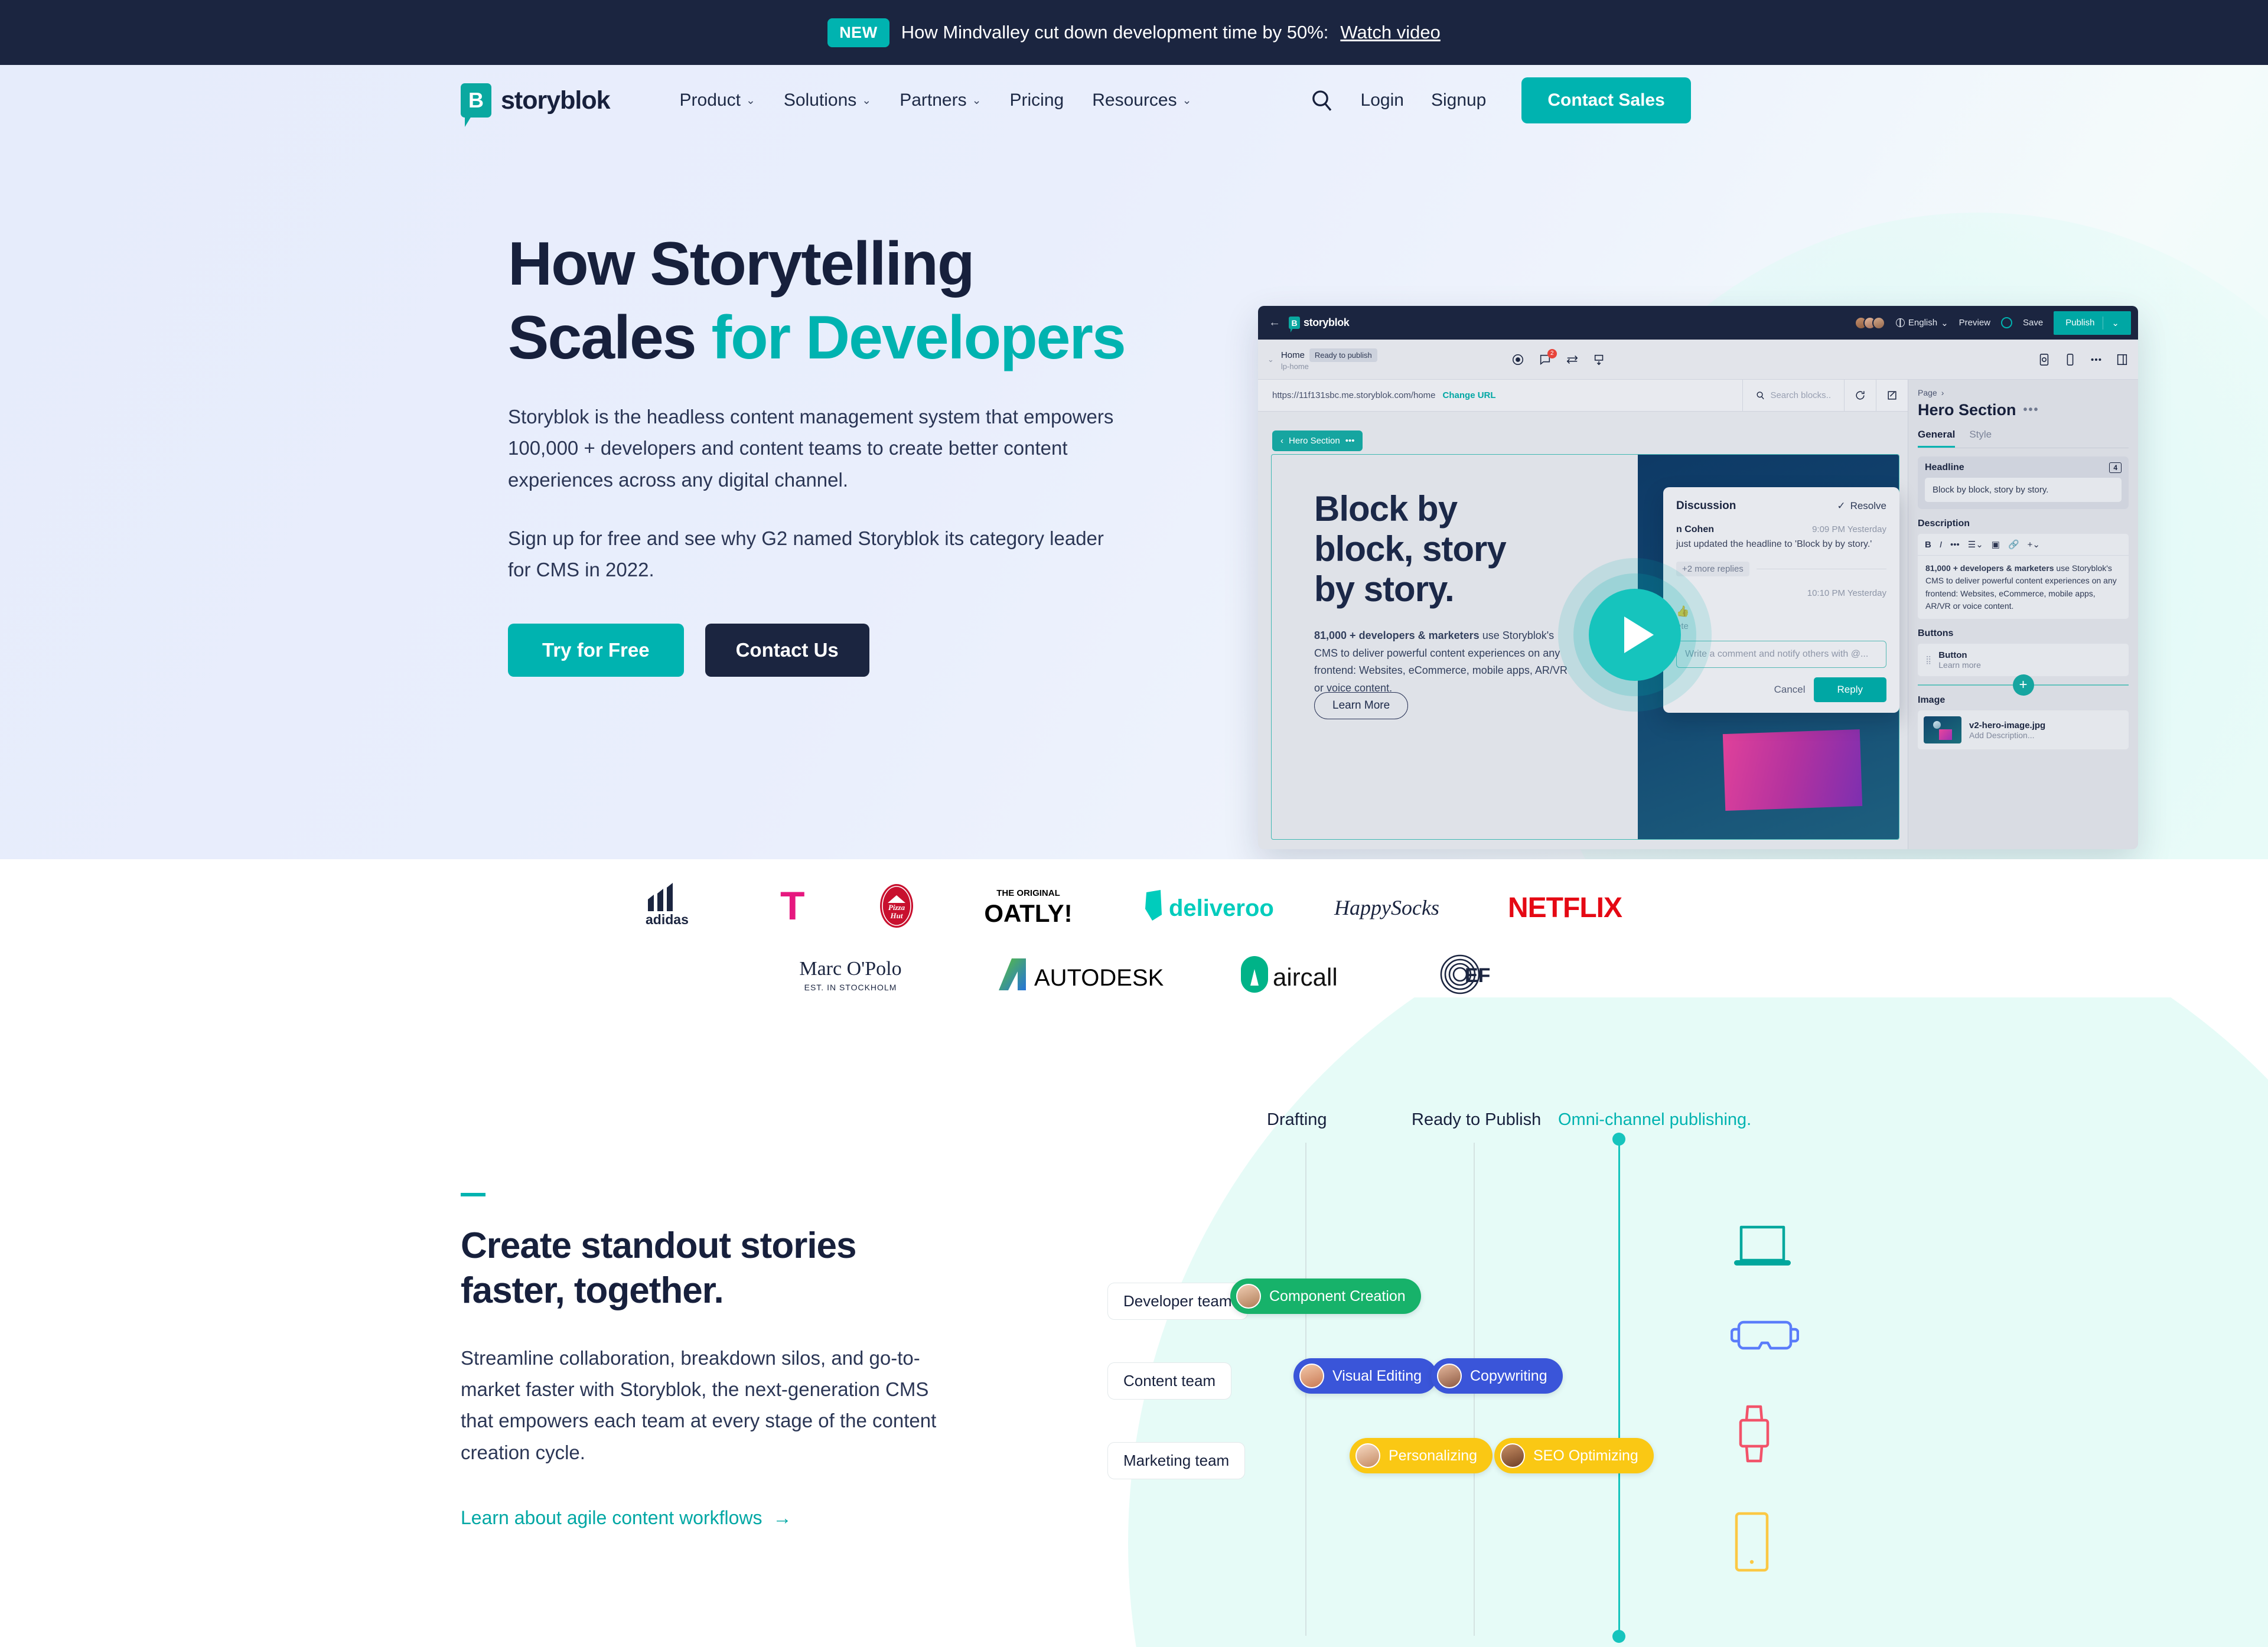  I want to click on reply-button: Reply, so click(1849, 690).